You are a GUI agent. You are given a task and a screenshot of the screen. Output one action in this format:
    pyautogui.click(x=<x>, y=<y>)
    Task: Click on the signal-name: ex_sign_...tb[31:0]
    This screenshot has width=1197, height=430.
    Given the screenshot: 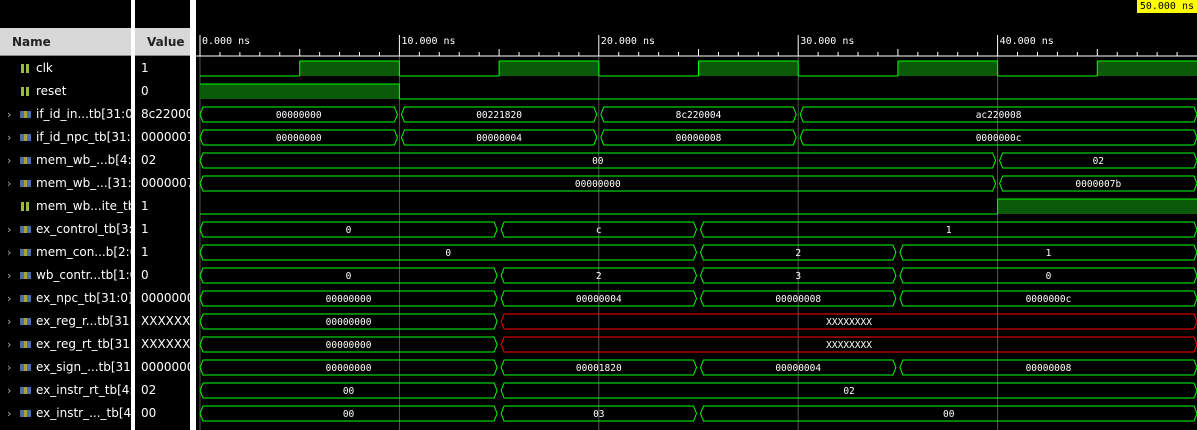 What is the action you would take?
    pyautogui.click(x=83, y=367)
    